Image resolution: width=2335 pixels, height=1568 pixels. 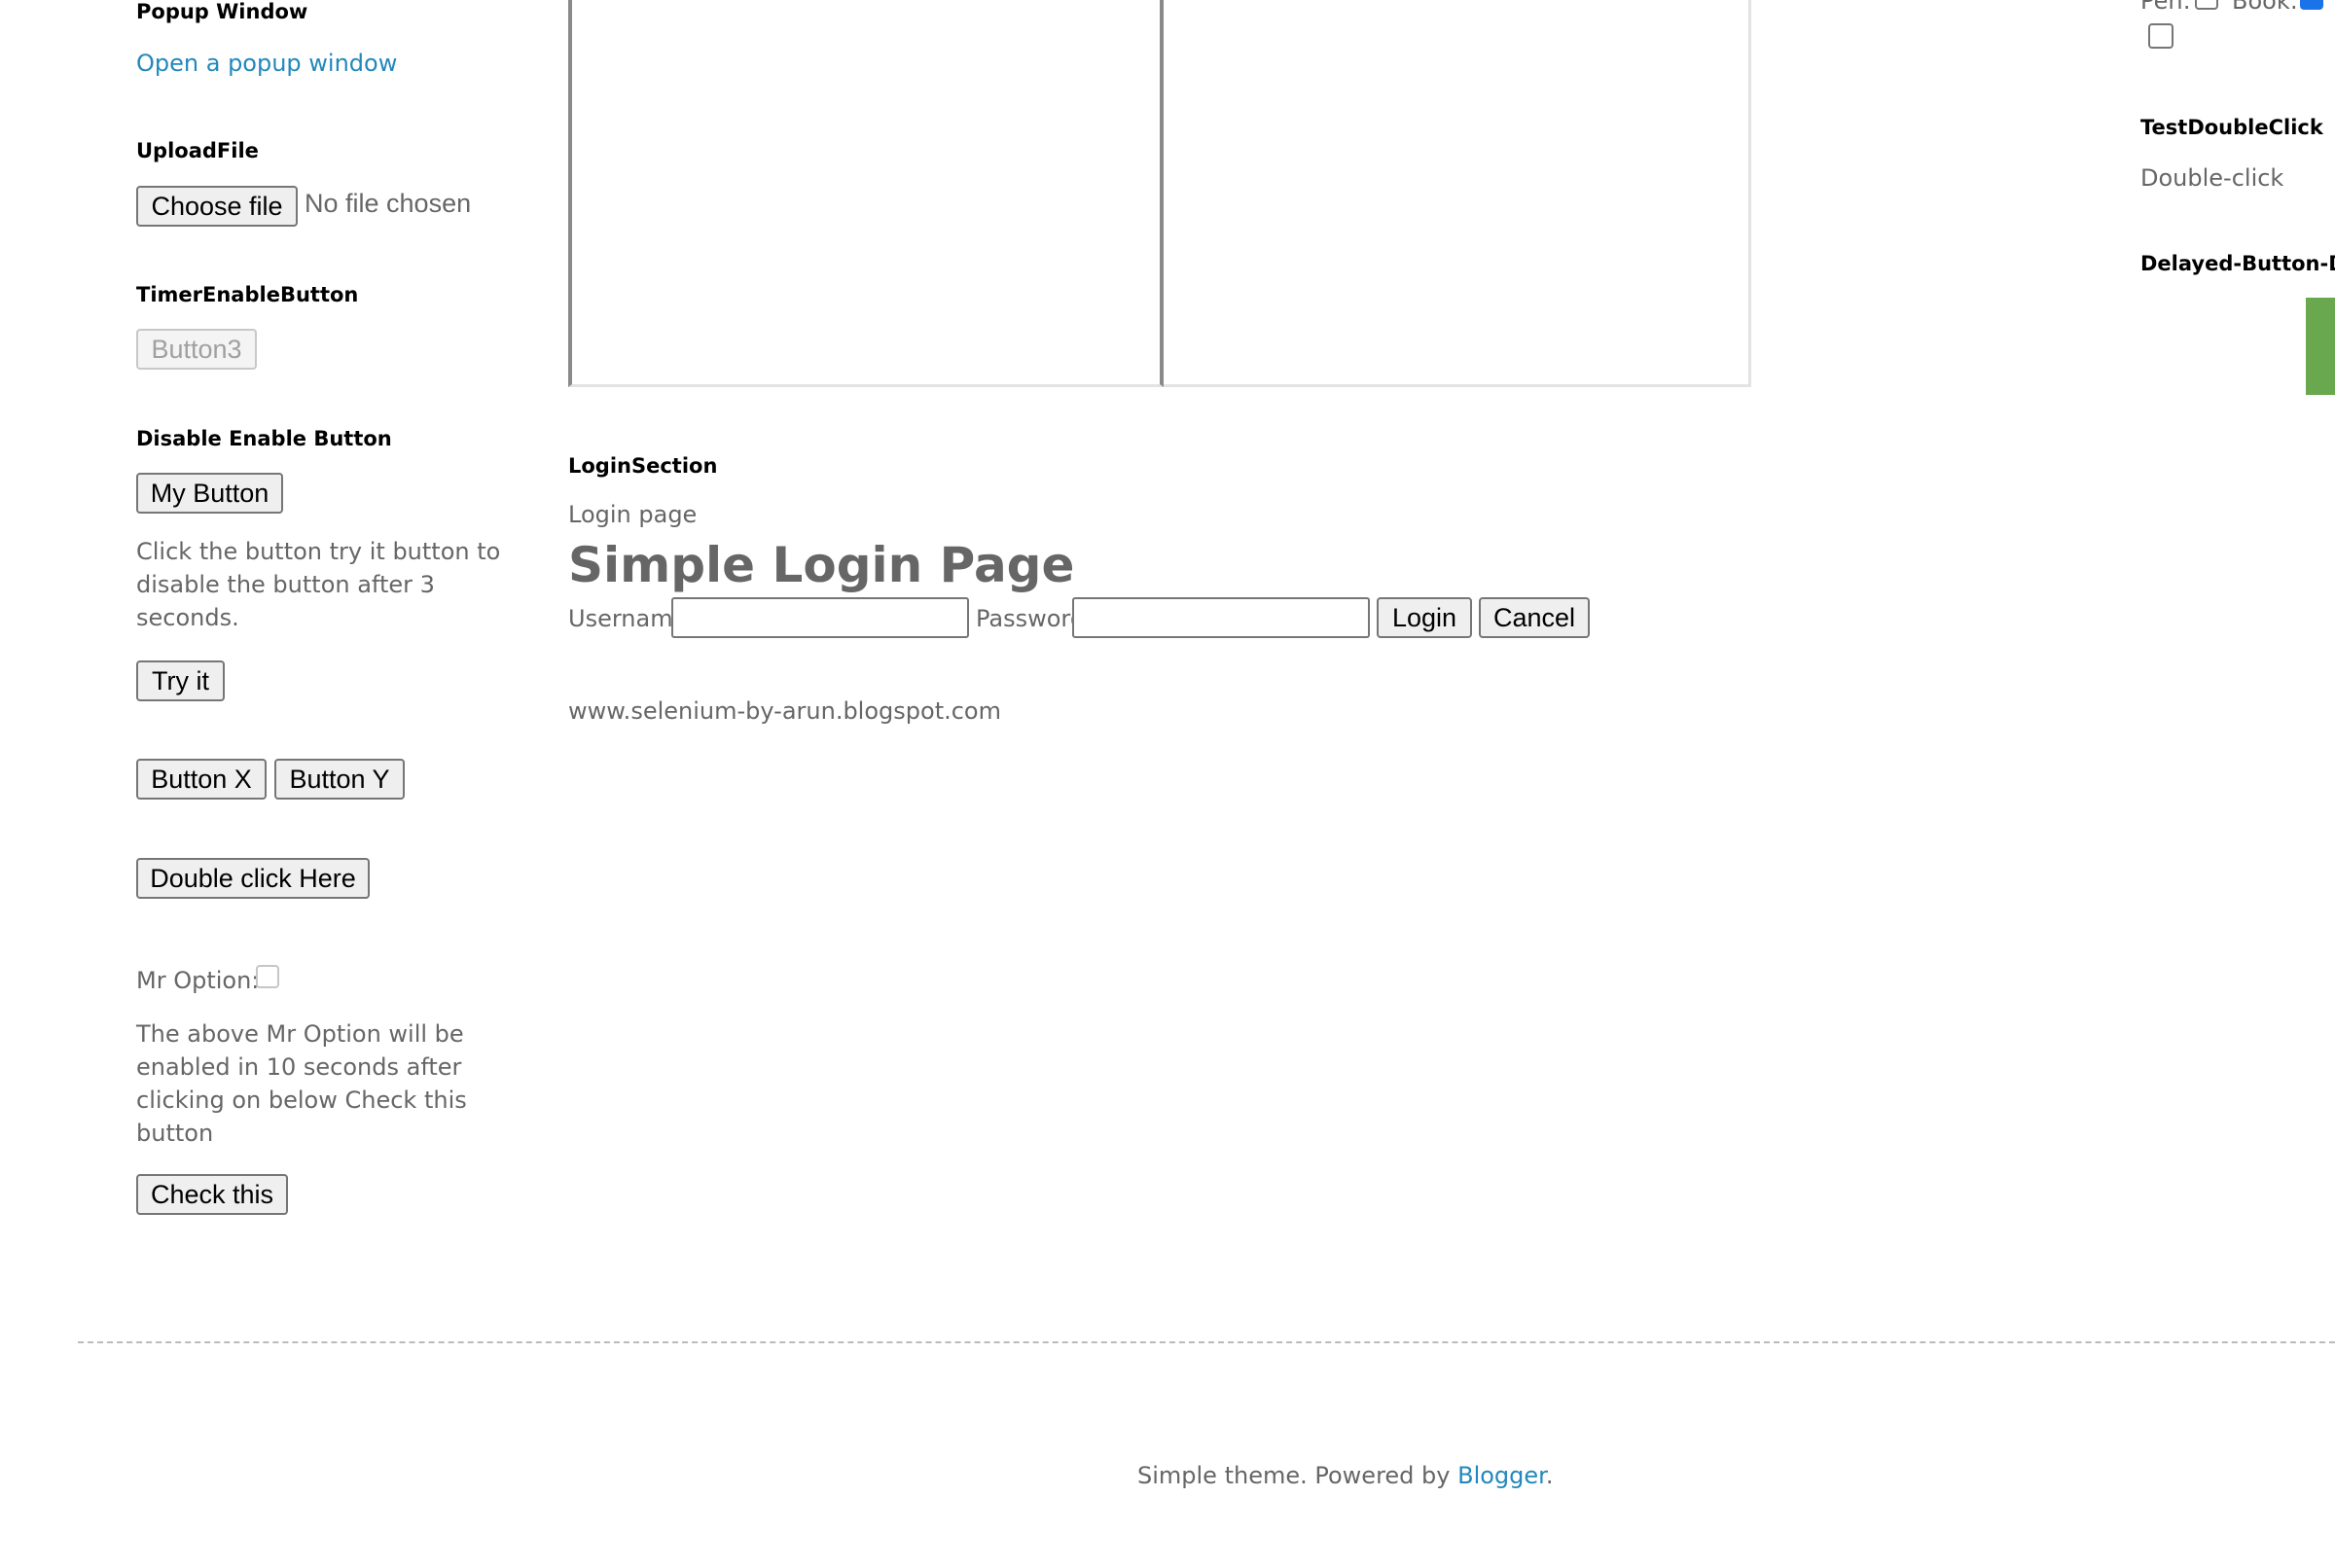 I want to click on double-click-here-button: Double click Here, so click(x=253, y=878).